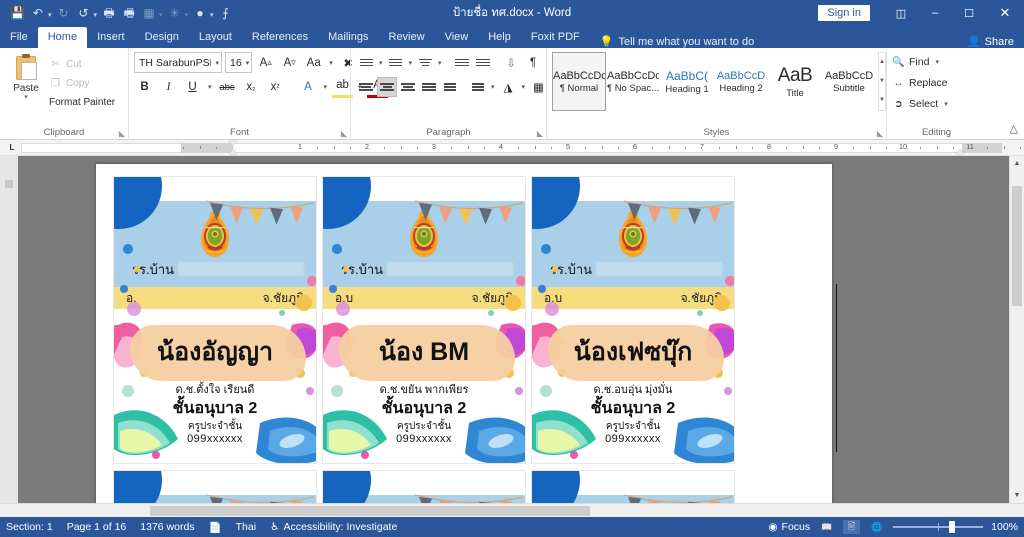 Image resolution: width=1024 pixels, height=537 pixels. Describe the element at coordinates (946, 104) in the screenshot. I see `select-dropdown-icon: ▾` at that location.